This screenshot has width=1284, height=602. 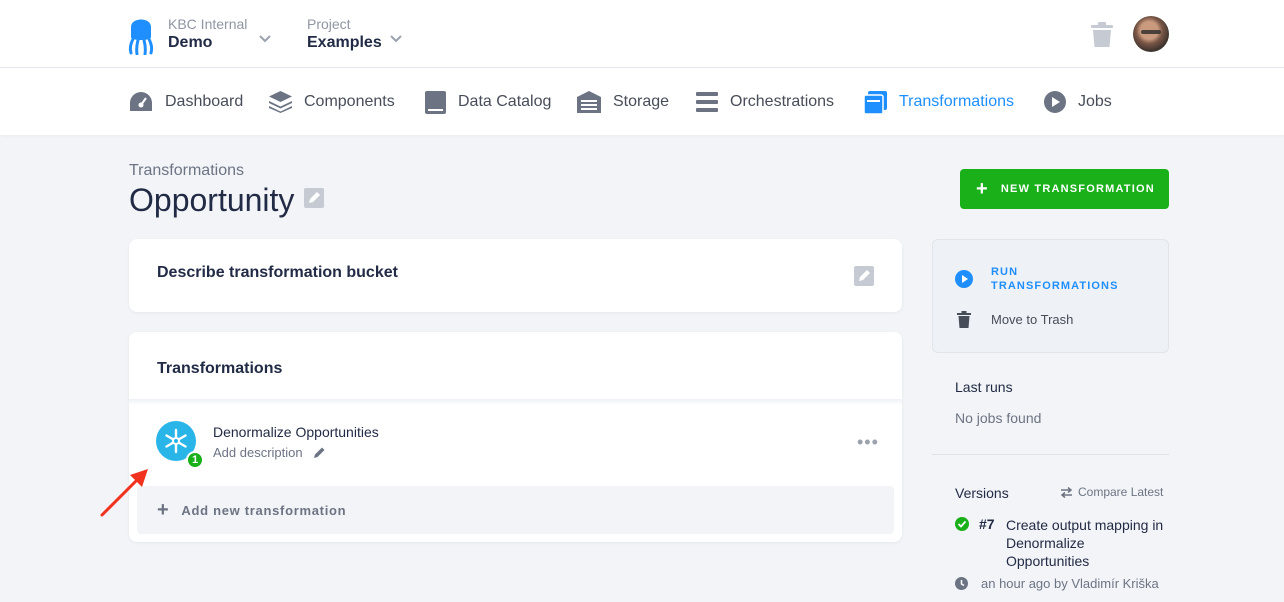 I want to click on last-runs-heading: Last runs, so click(x=984, y=387).